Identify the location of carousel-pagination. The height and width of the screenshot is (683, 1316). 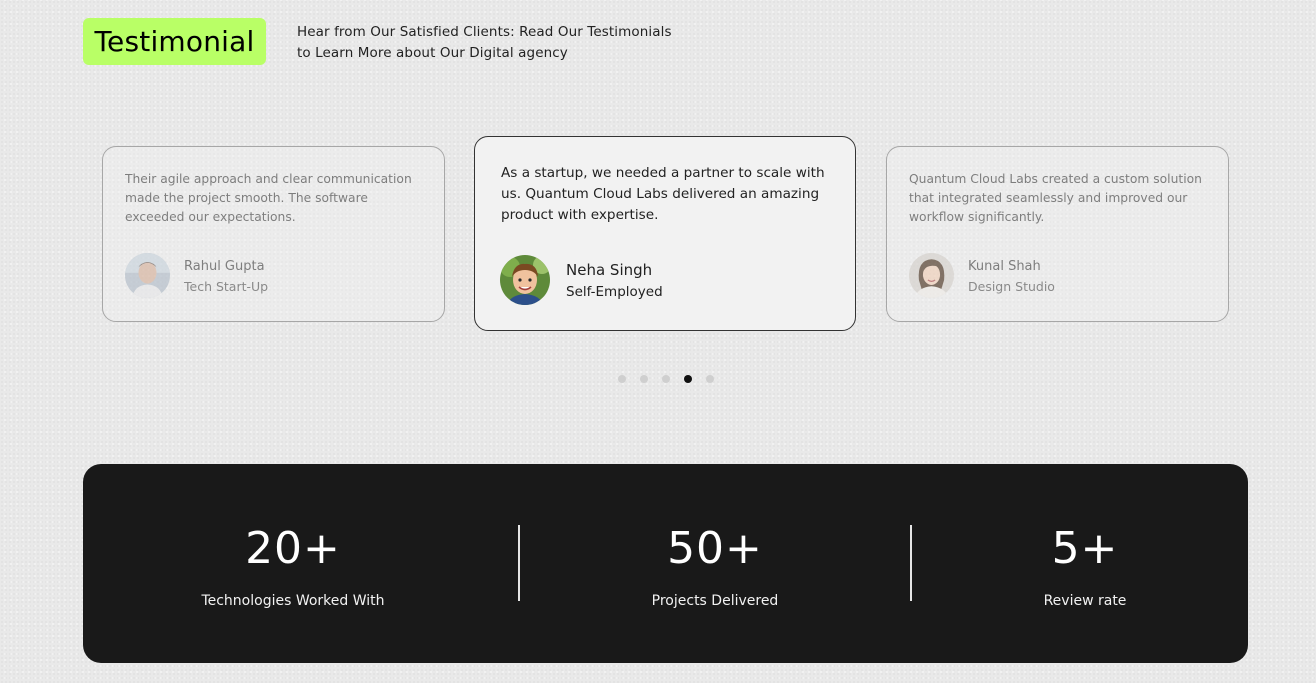
(666, 379).